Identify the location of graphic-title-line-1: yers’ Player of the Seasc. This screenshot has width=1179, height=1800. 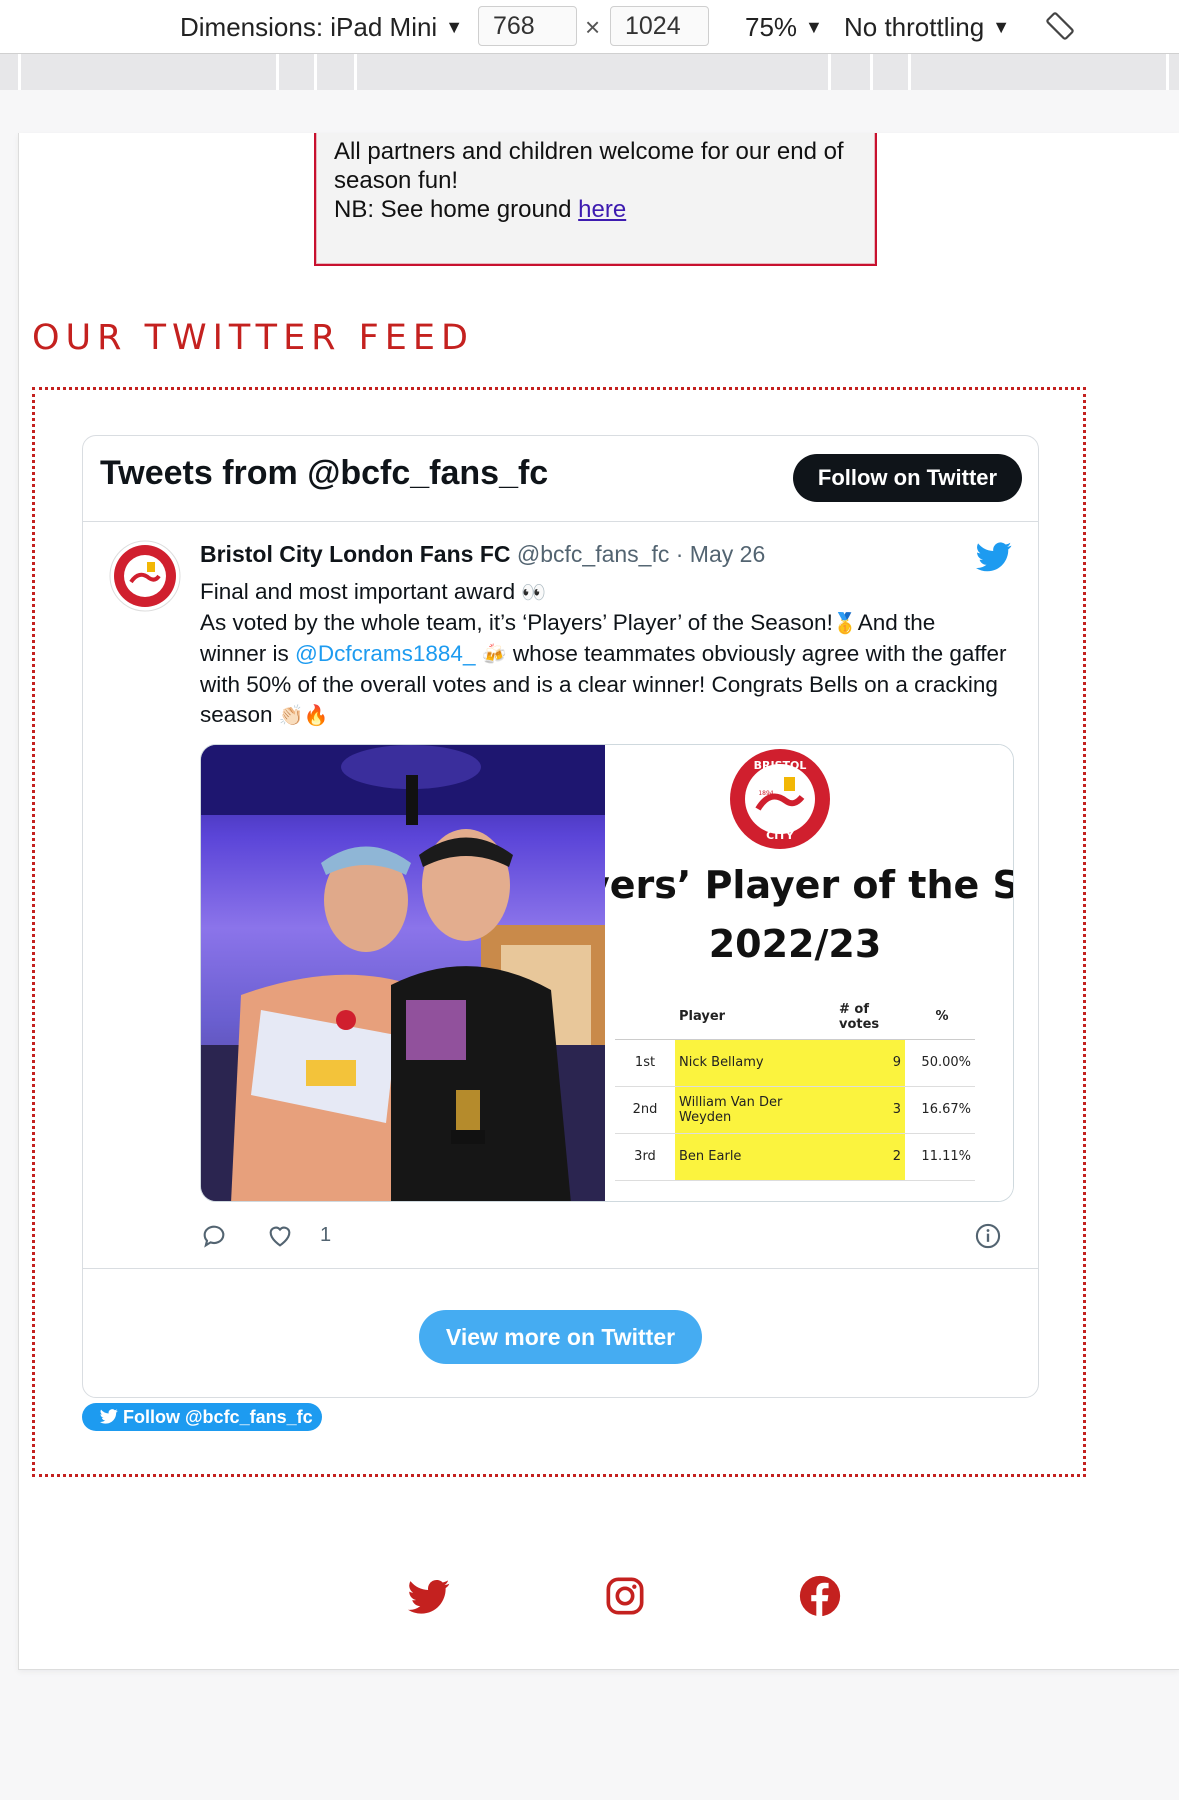
(809, 885).